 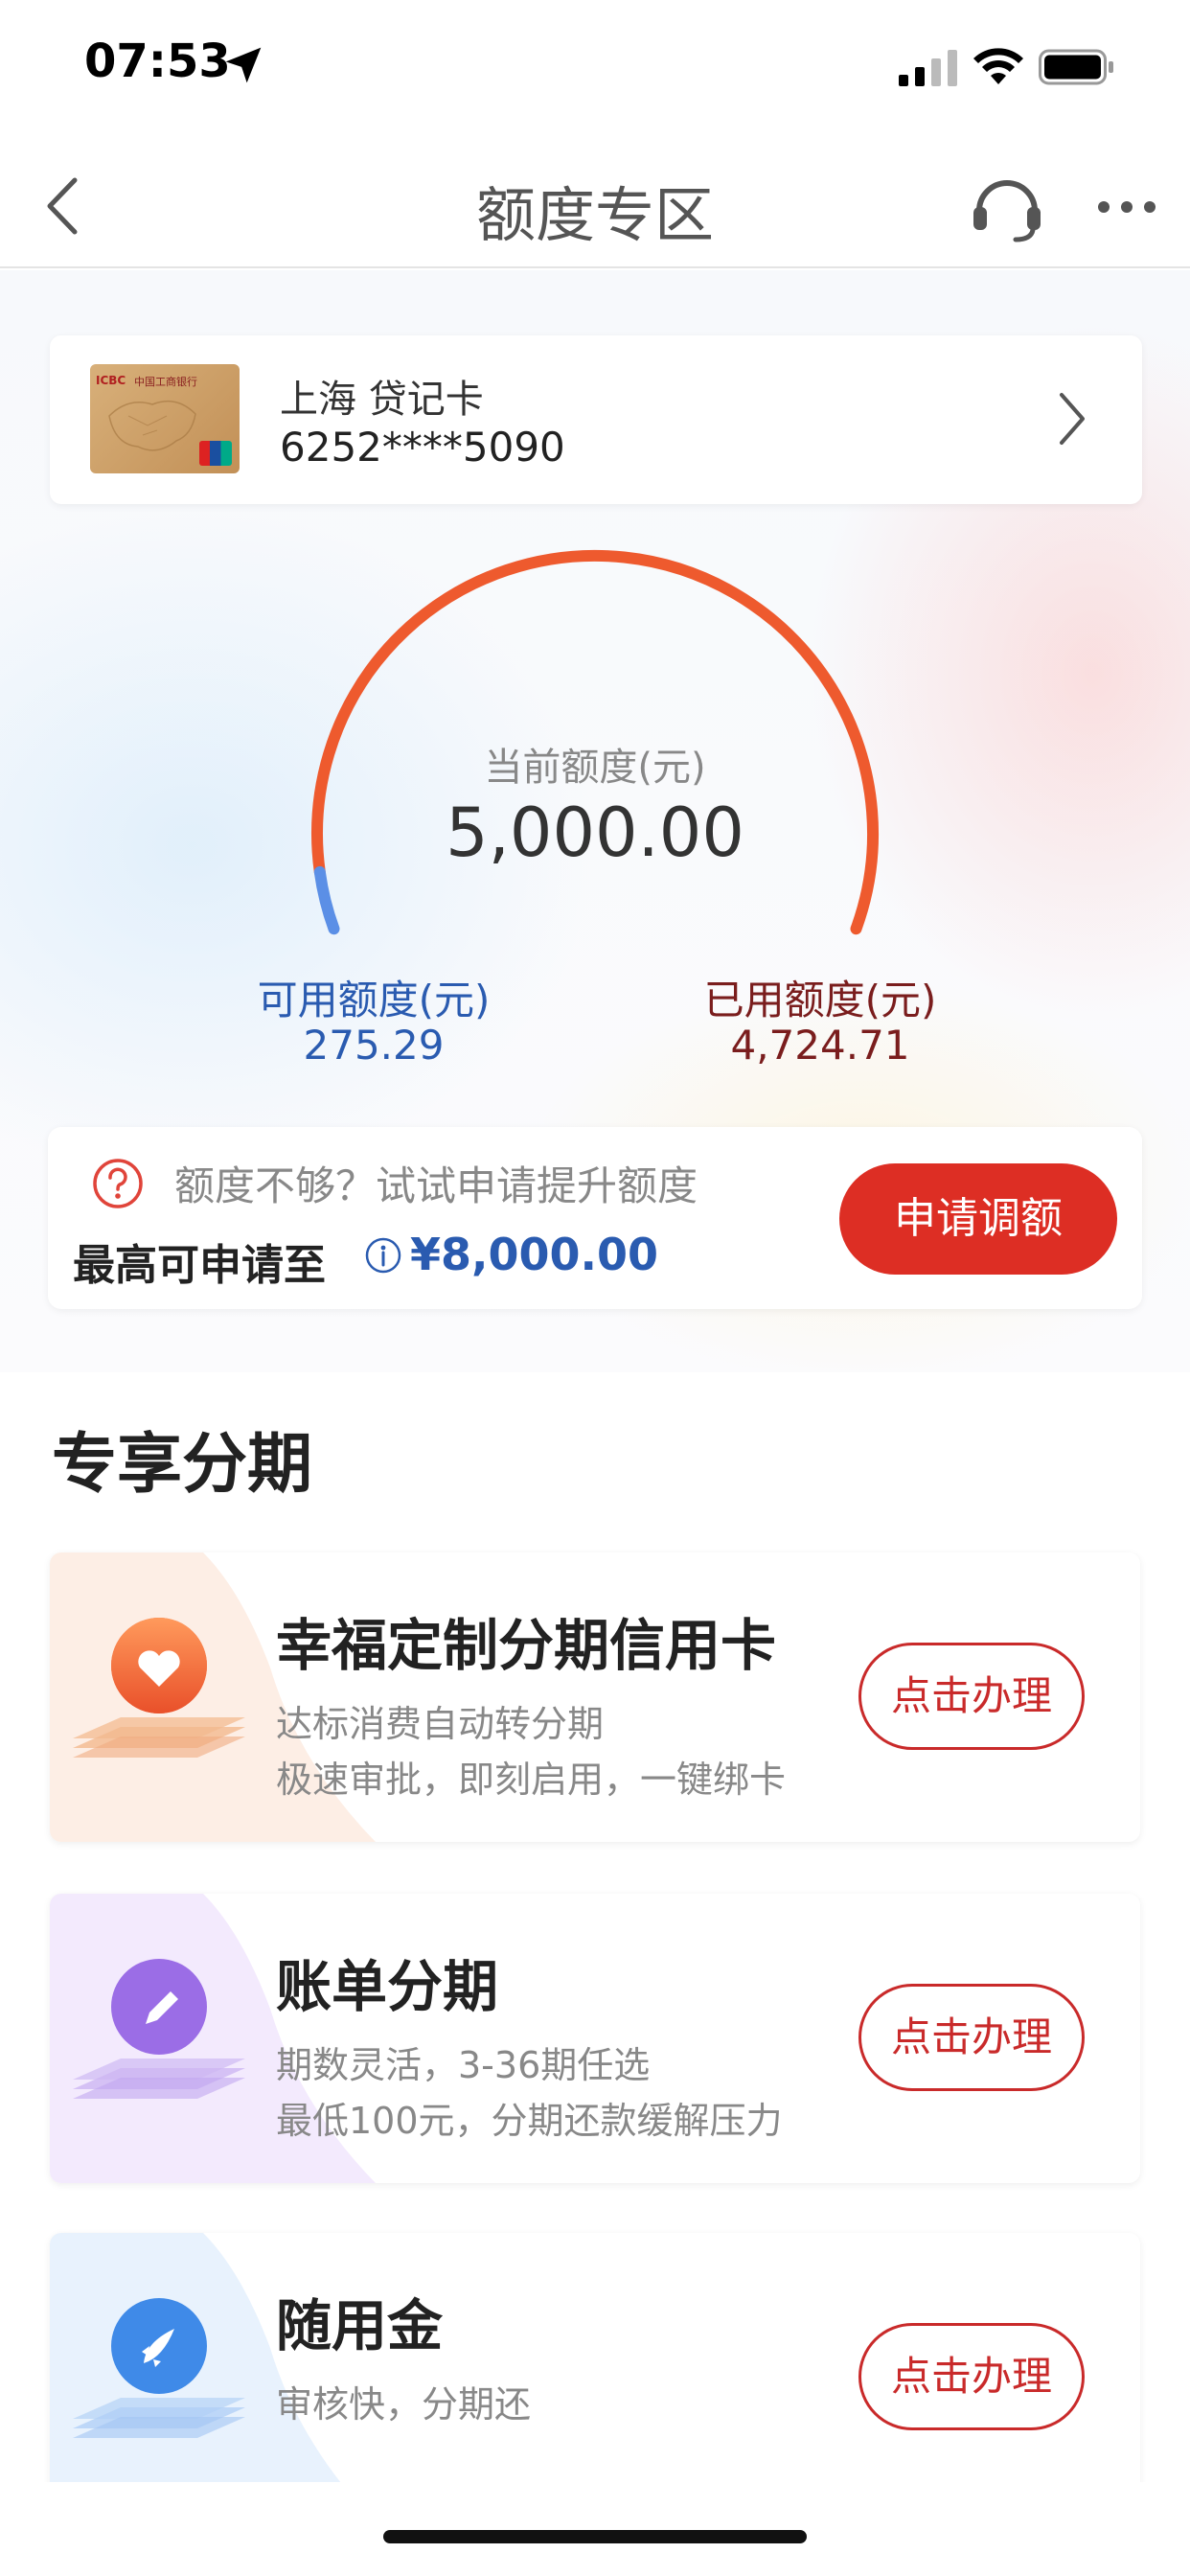 I want to click on product-title: 账单分期, so click(x=388, y=1986).